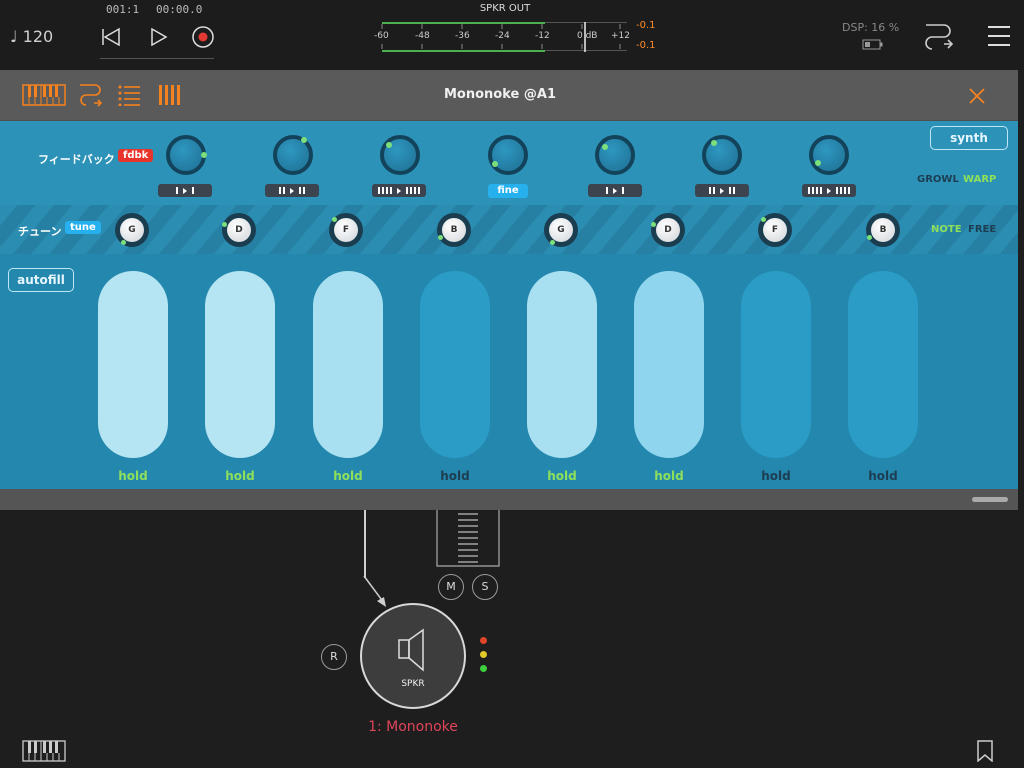 This screenshot has height=768, width=1024. I want to click on wire-arrow, so click(374, 591).